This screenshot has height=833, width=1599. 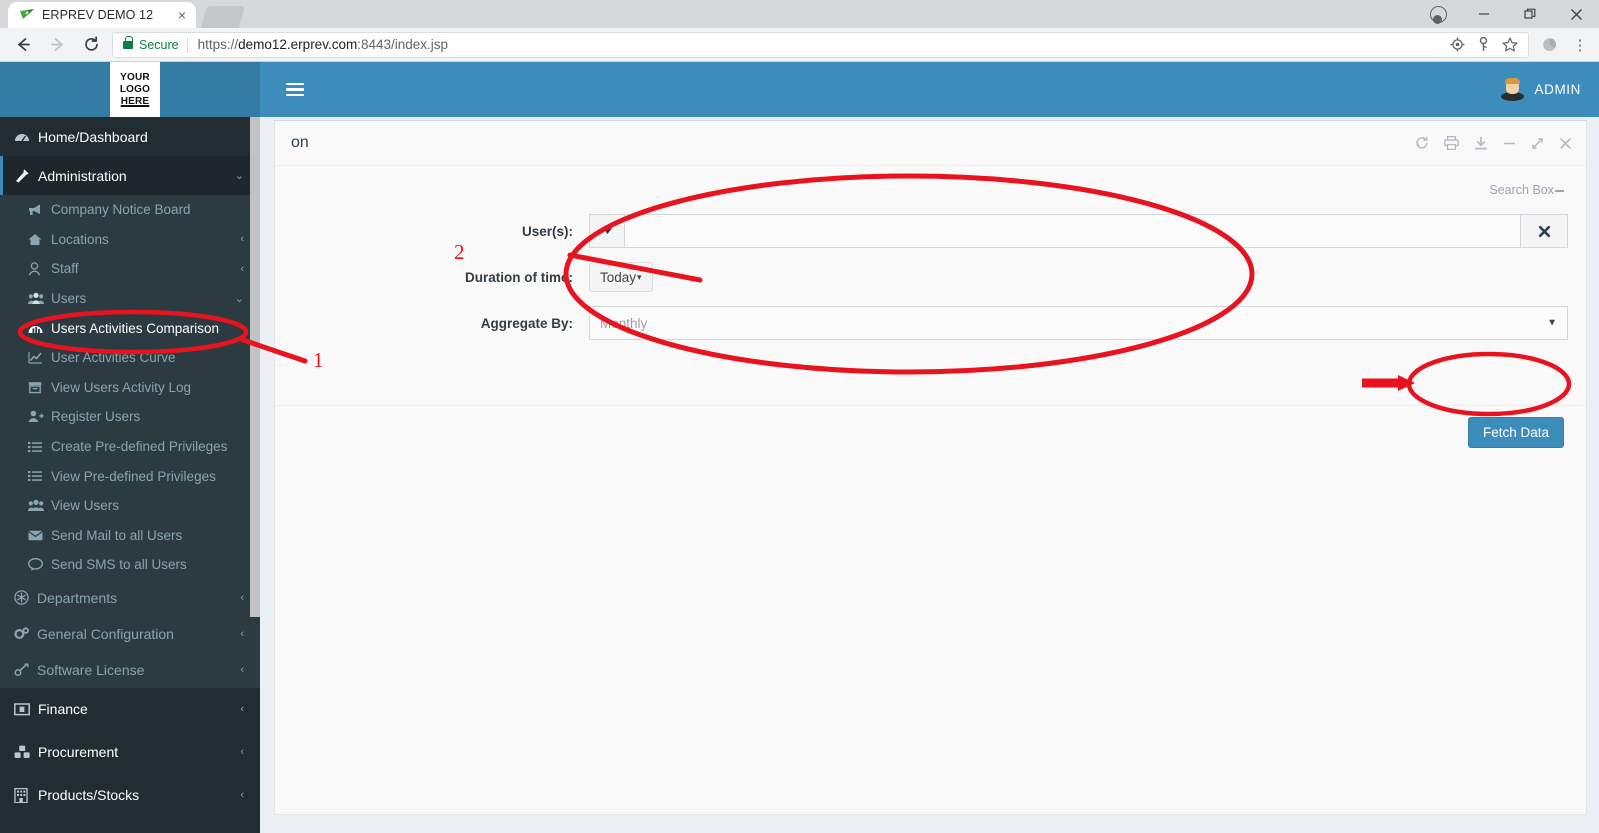 What do you see at coordinates (1451, 143) in the screenshot?
I see `print-icon` at bounding box center [1451, 143].